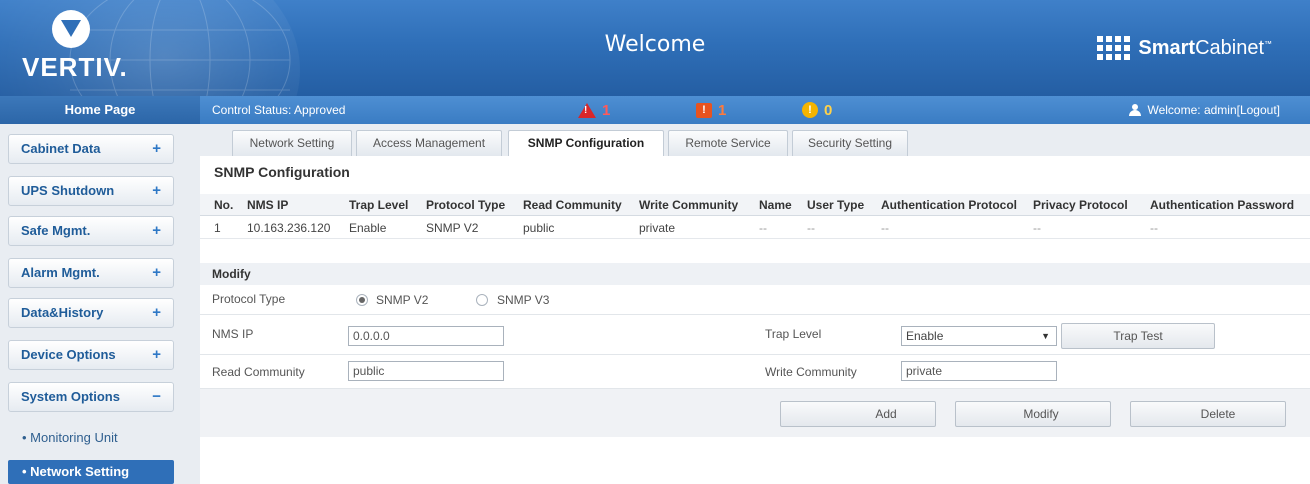  Describe the element at coordinates (850, 143) in the screenshot. I see `tab-security-setting: Security Setting` at that location.